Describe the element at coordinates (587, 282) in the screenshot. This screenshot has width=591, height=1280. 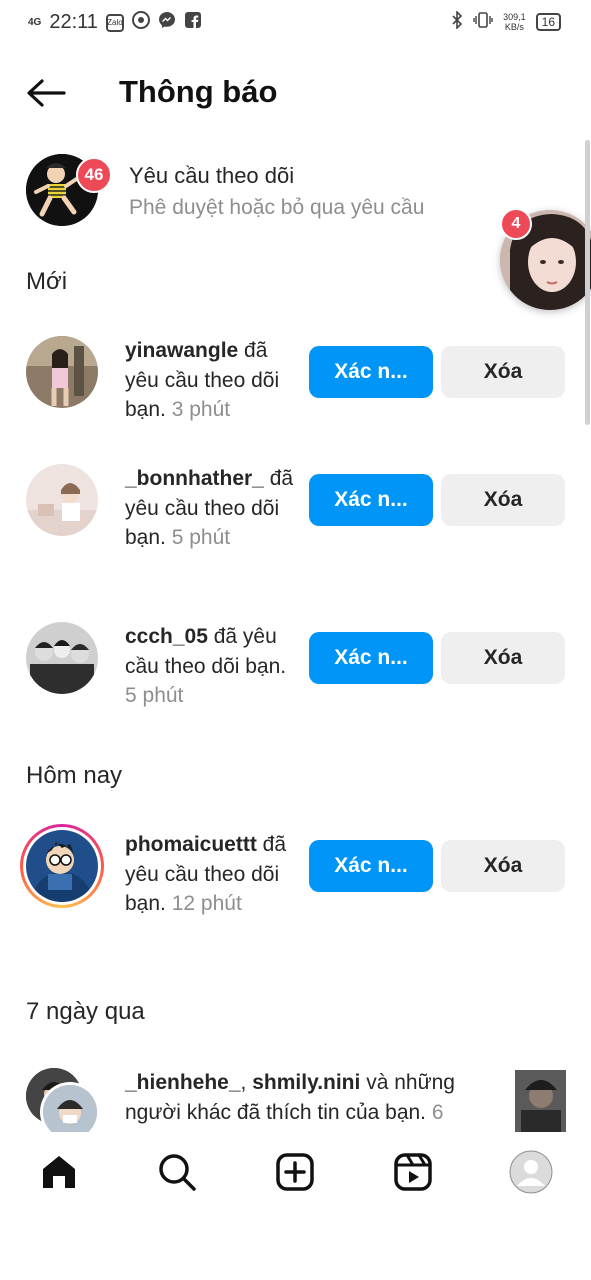
I see `scrollbar` at that location.